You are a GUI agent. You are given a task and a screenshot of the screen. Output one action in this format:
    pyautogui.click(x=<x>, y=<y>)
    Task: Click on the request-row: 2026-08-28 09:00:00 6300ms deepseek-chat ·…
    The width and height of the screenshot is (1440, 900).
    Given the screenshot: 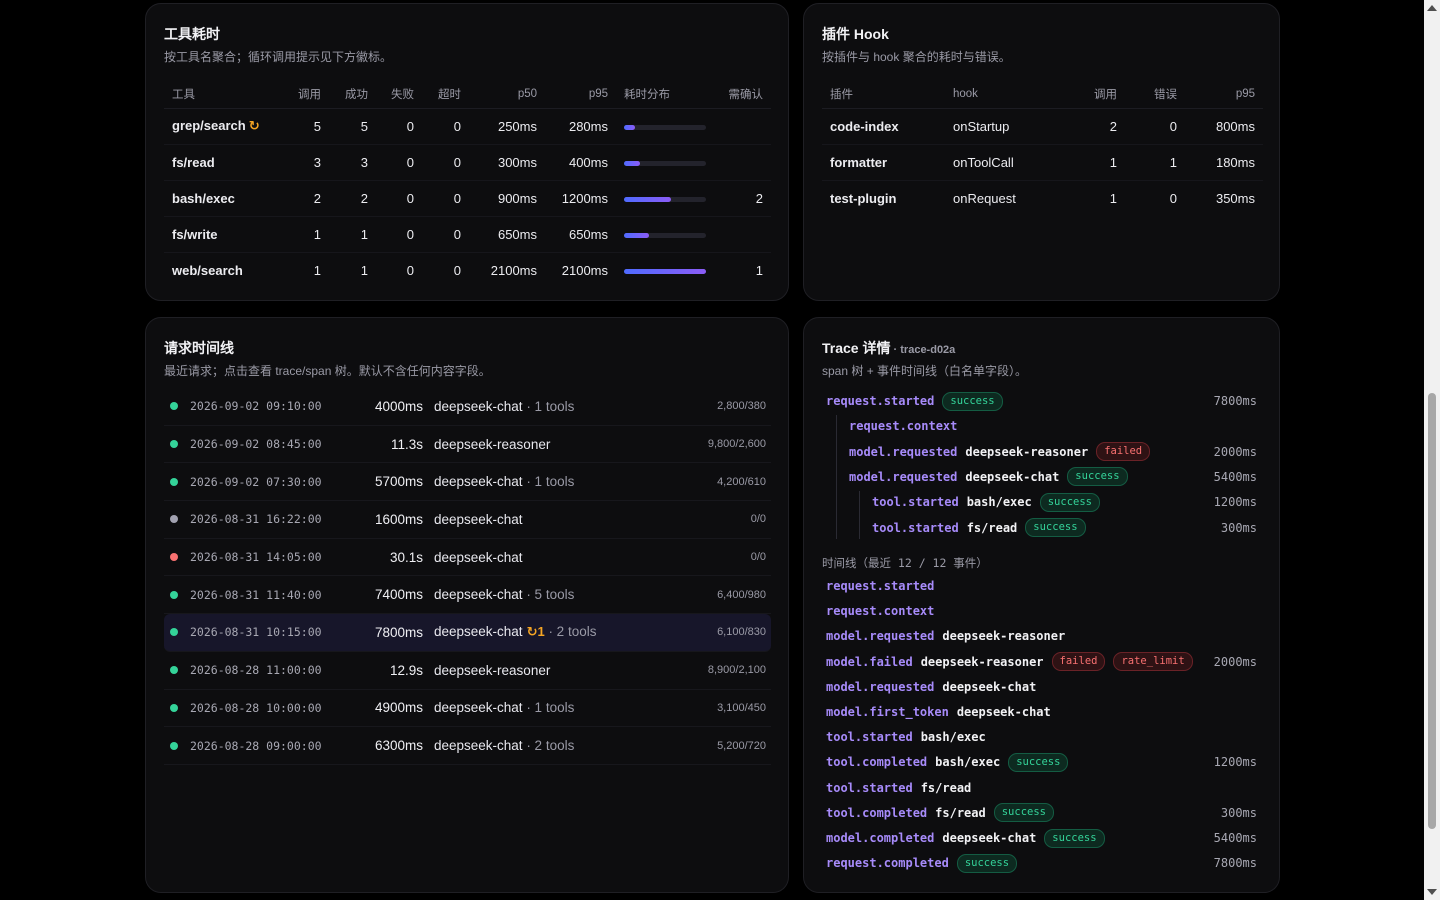 What is the action you would take?
    pyautogui.click(x=467, y=746)
    